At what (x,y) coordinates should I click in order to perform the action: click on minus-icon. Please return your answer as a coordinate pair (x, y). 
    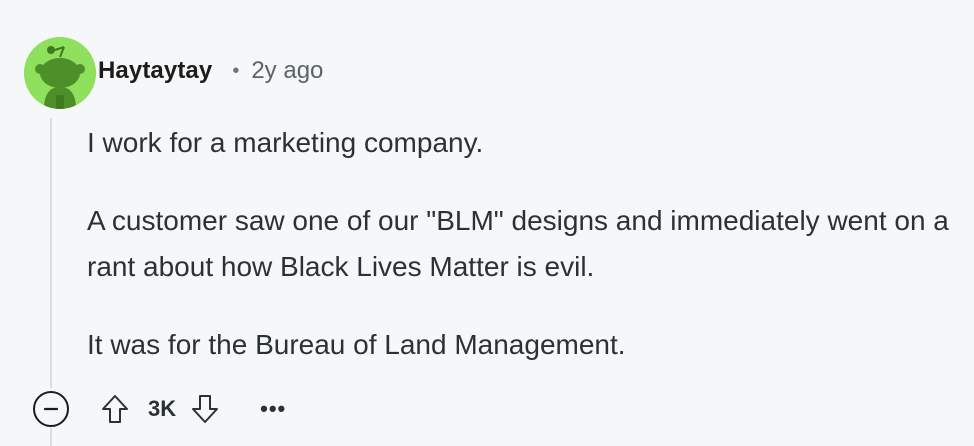
    Looking at the image, I should click on (51, 409).